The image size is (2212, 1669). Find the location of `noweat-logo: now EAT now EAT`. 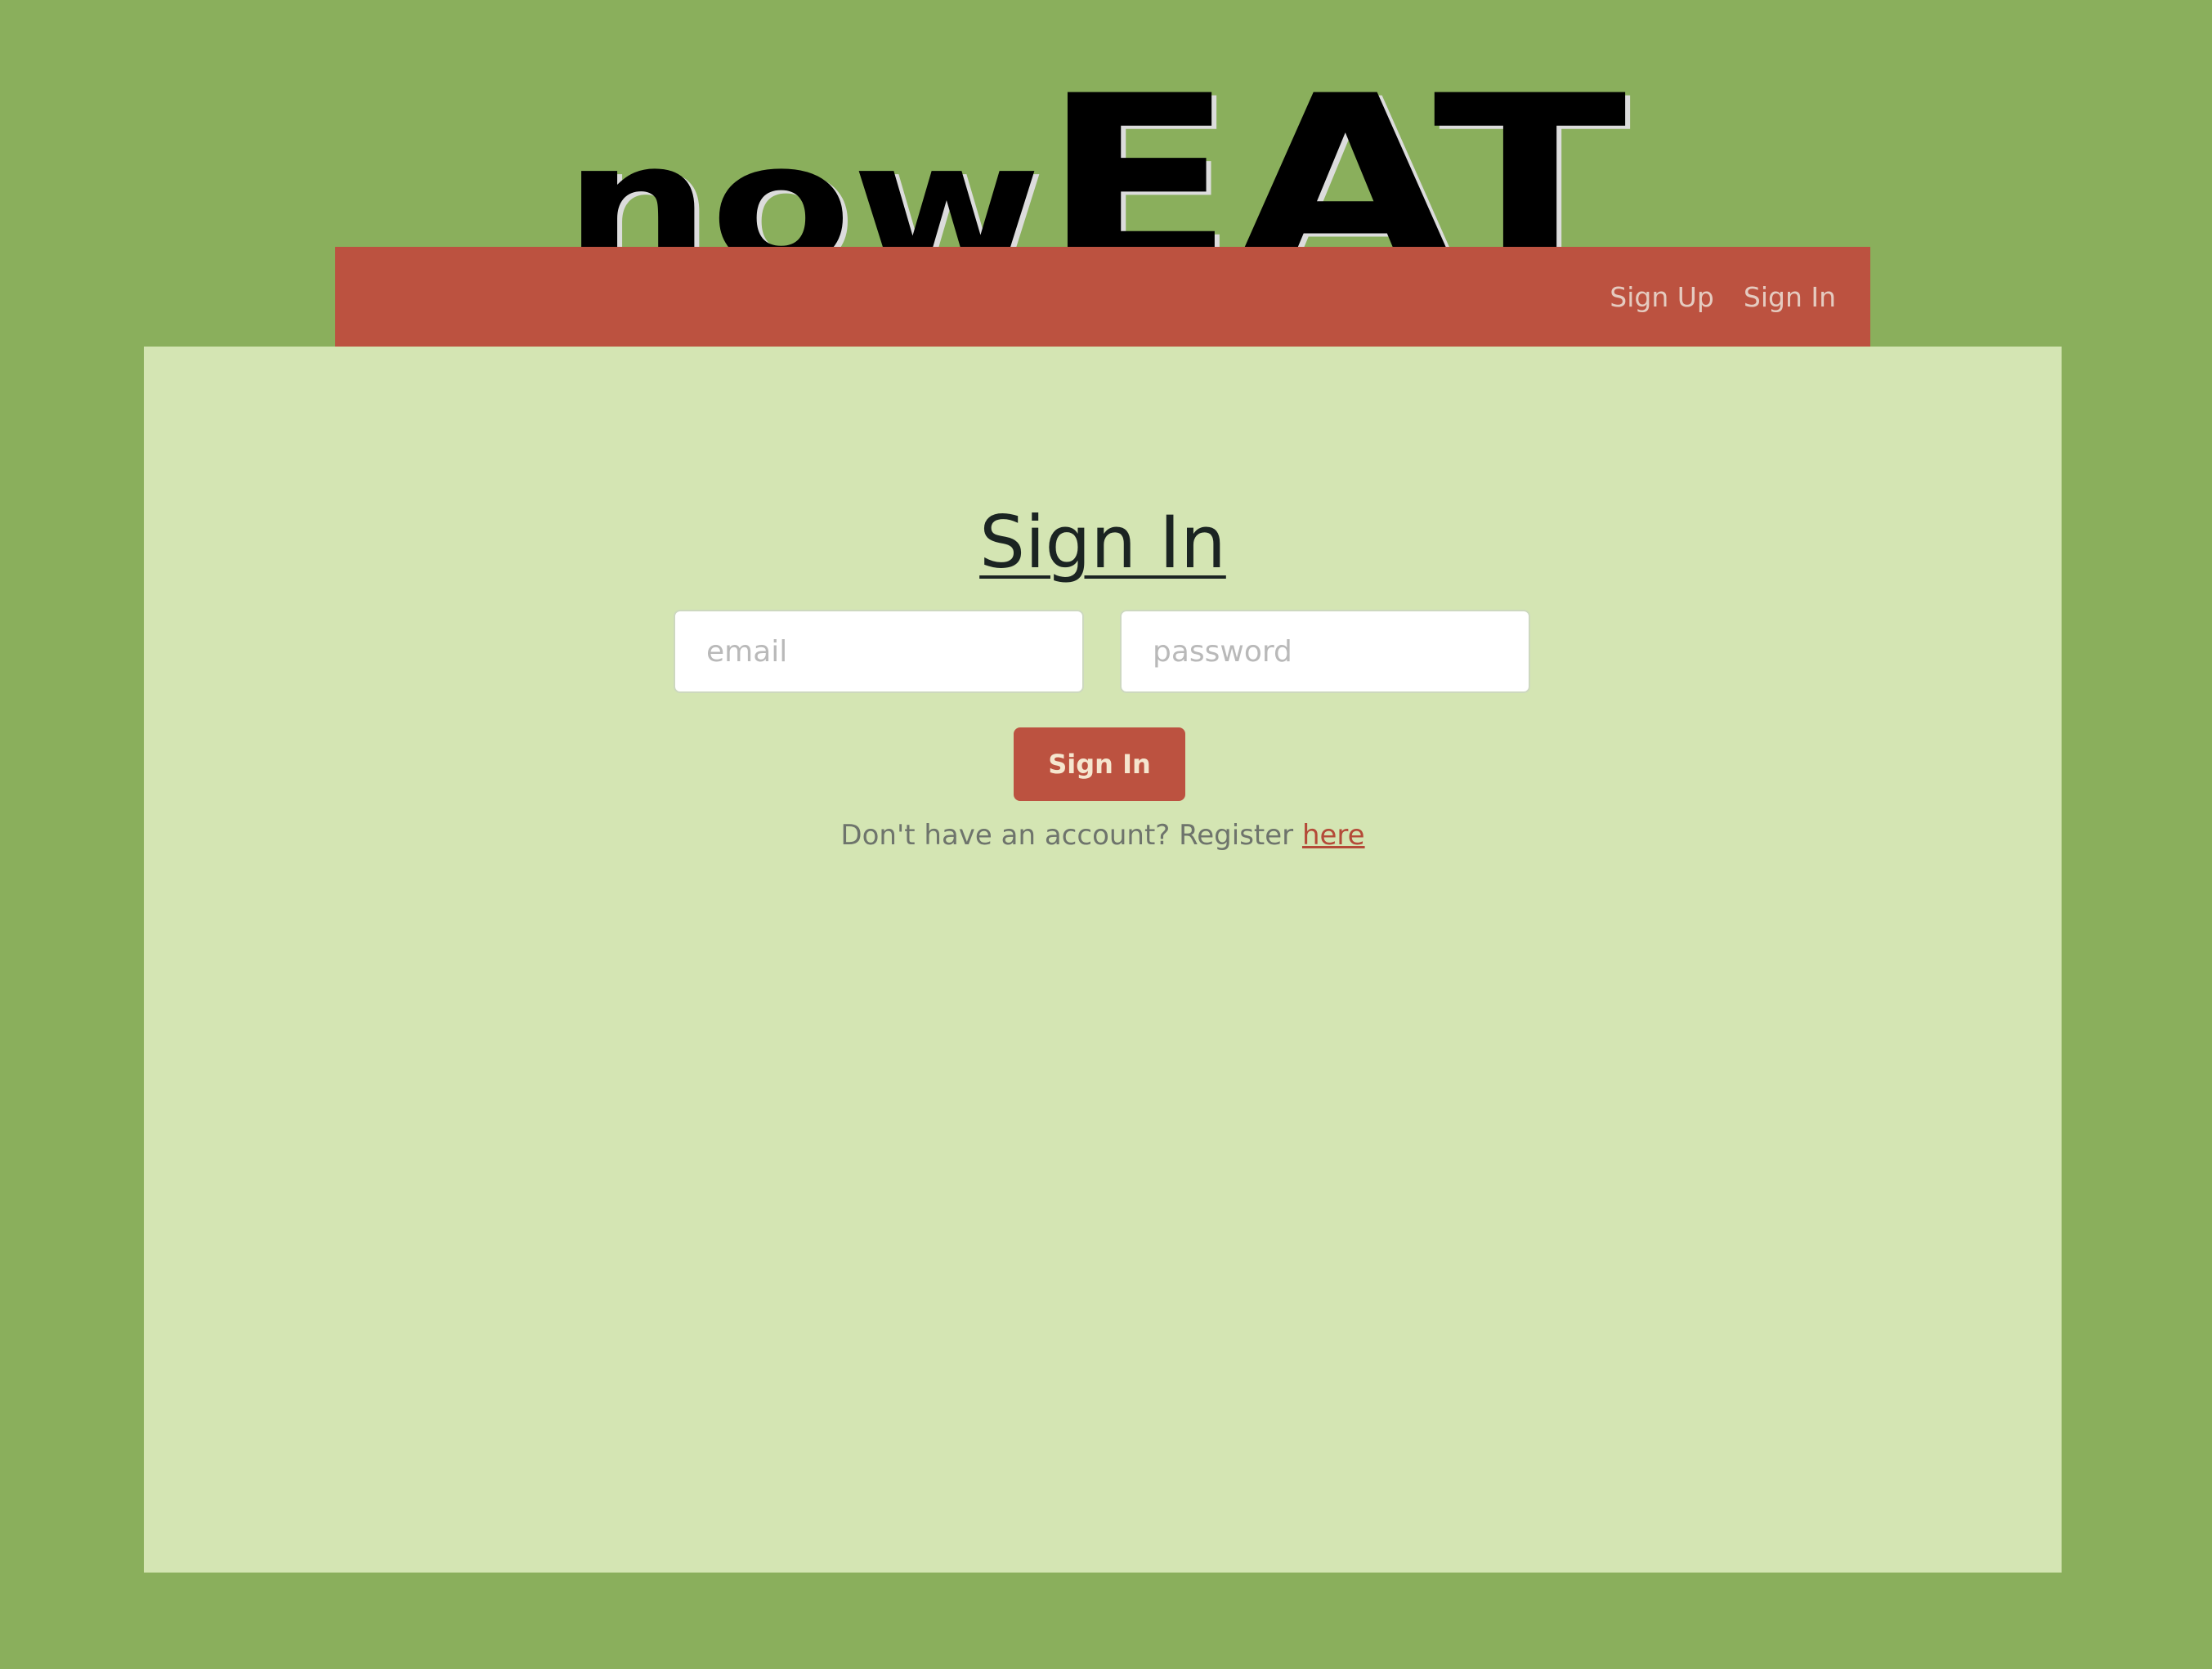

noweat-logo: now EAT now EAT is located at coordinates (1098, 147).